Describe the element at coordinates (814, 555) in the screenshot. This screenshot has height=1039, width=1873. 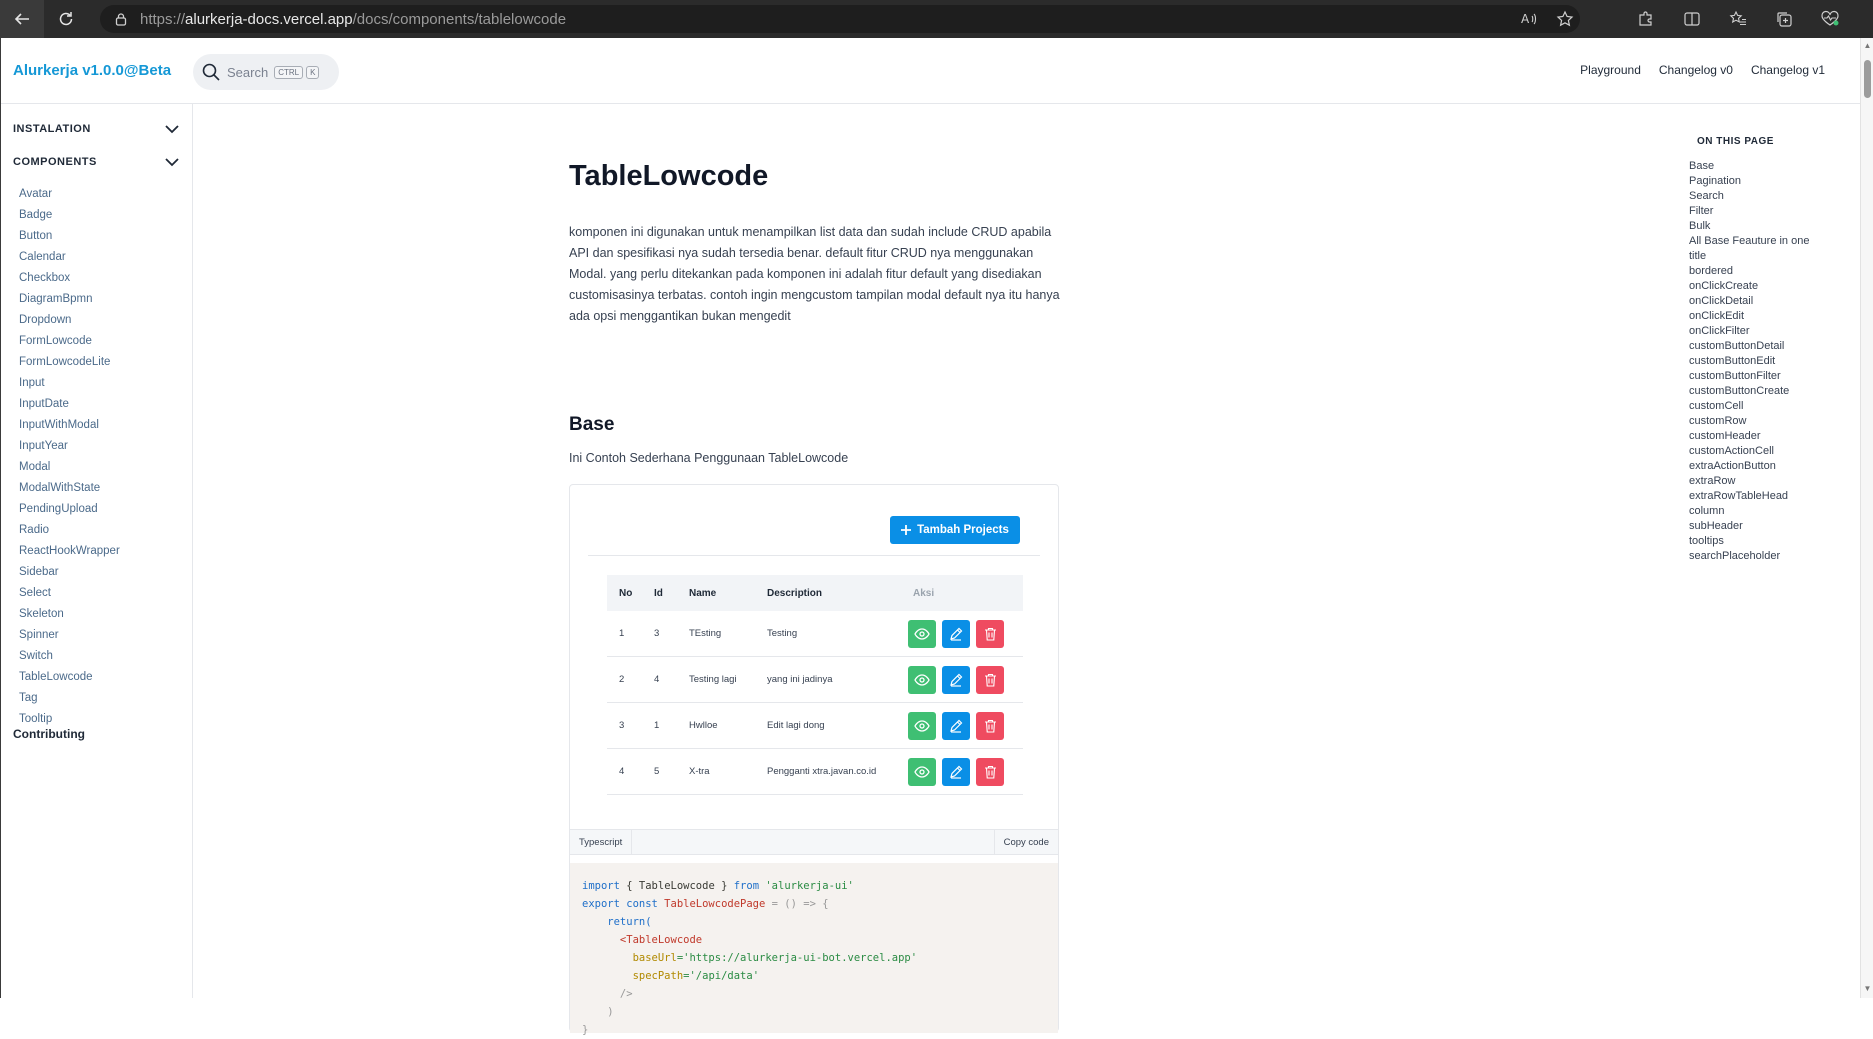
I see `divider` at that location.